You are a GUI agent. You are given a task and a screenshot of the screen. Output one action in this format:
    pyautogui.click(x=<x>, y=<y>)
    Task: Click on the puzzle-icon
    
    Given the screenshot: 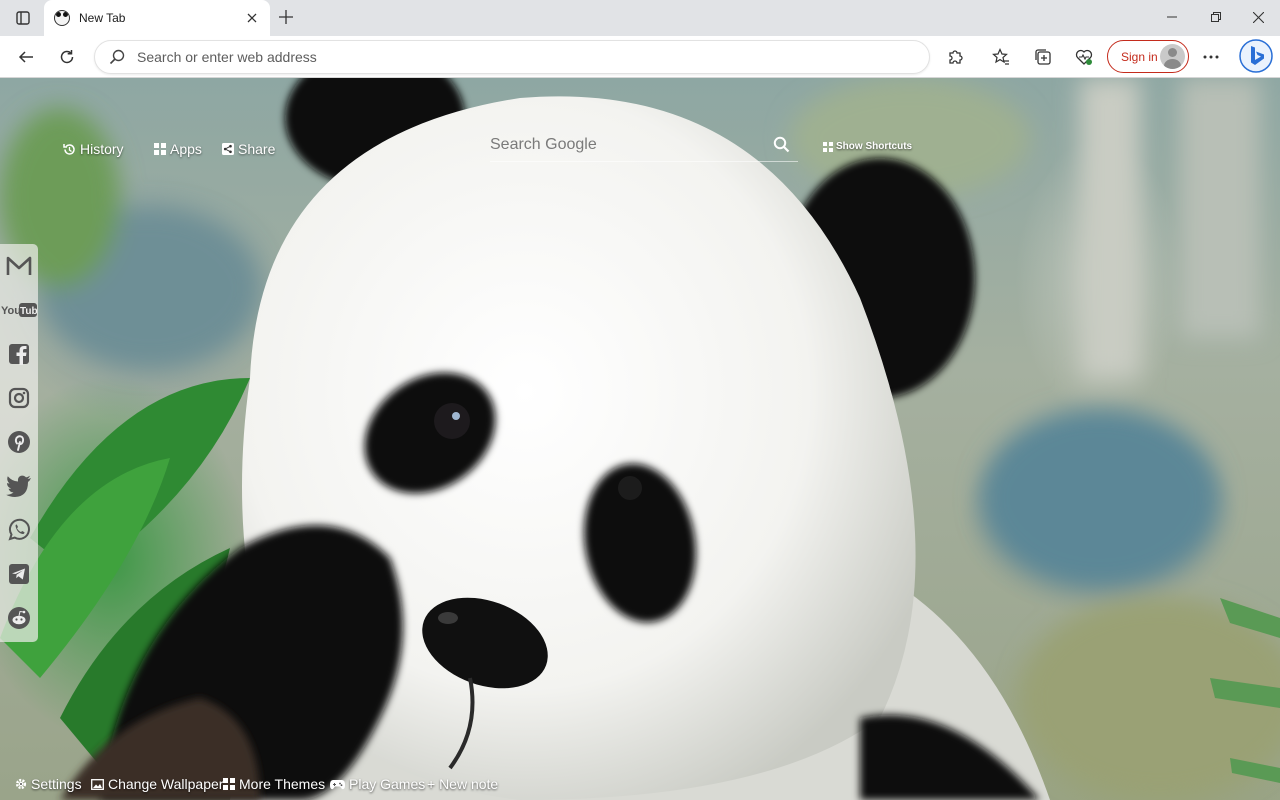 What is the action you would take?
    pyautogui.click(x=956, y=57)
    